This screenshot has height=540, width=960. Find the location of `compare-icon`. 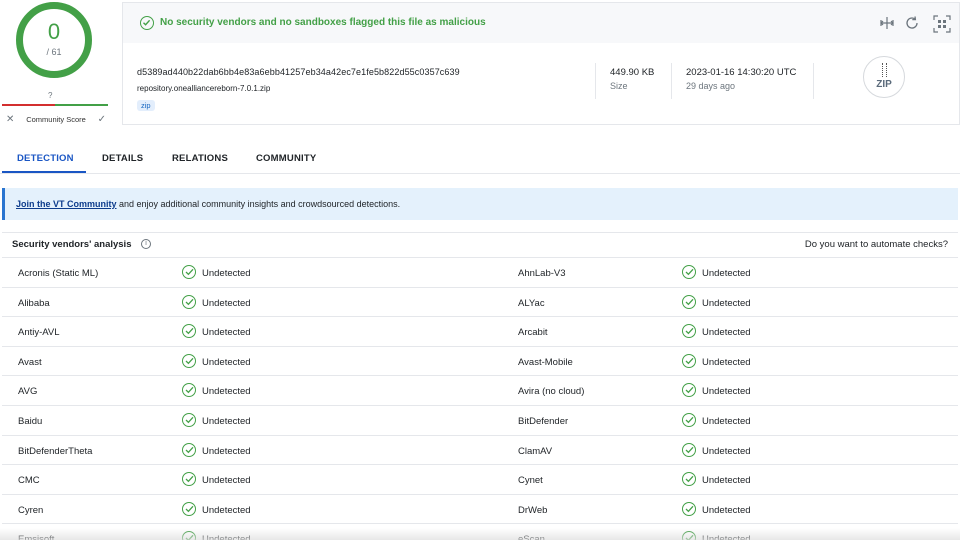

compare-icon is located at coordinates (887, 23).